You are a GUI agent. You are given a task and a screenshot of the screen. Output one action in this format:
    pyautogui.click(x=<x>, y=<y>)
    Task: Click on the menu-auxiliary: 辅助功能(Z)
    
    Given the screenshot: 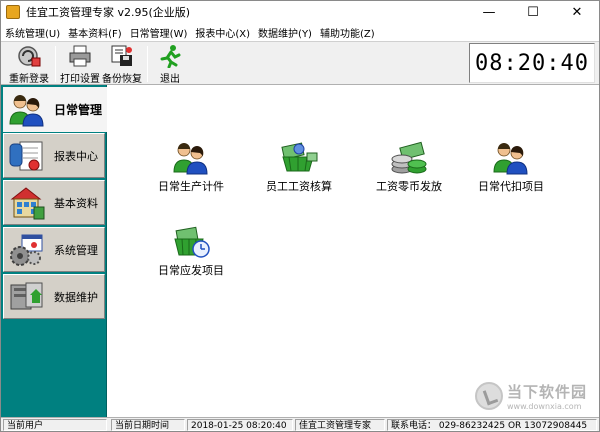 What is the action you would take?
    pyautogui.click(x=347, y=32)
    